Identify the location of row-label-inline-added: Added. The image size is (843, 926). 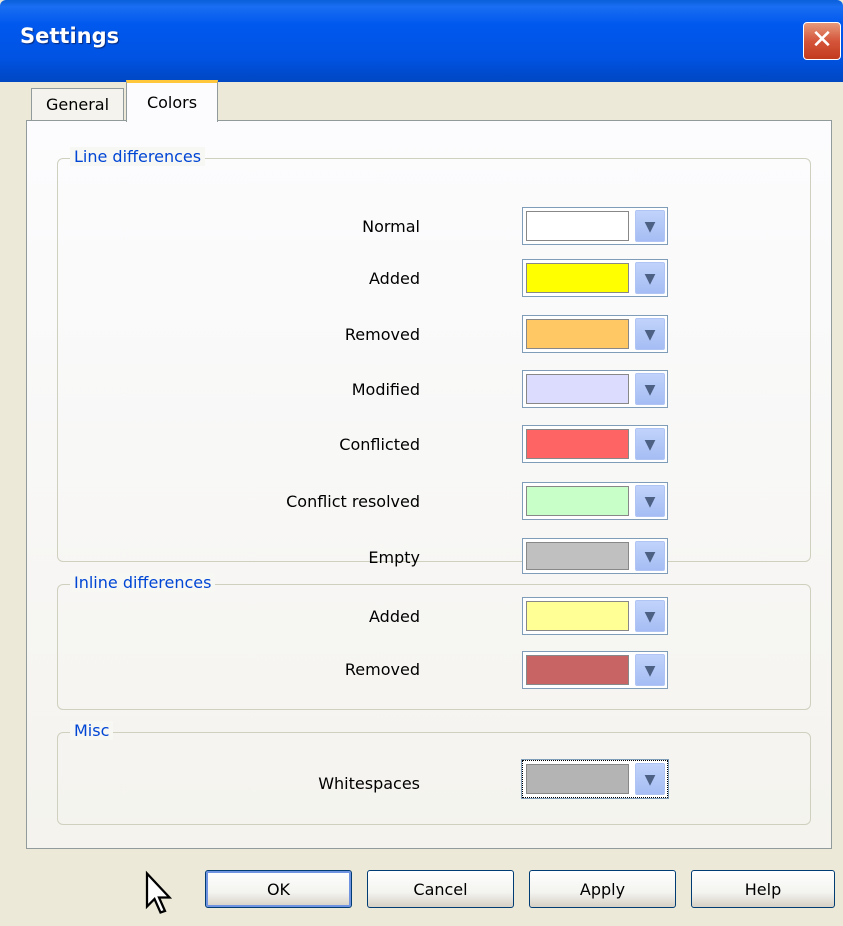
(394, 616).